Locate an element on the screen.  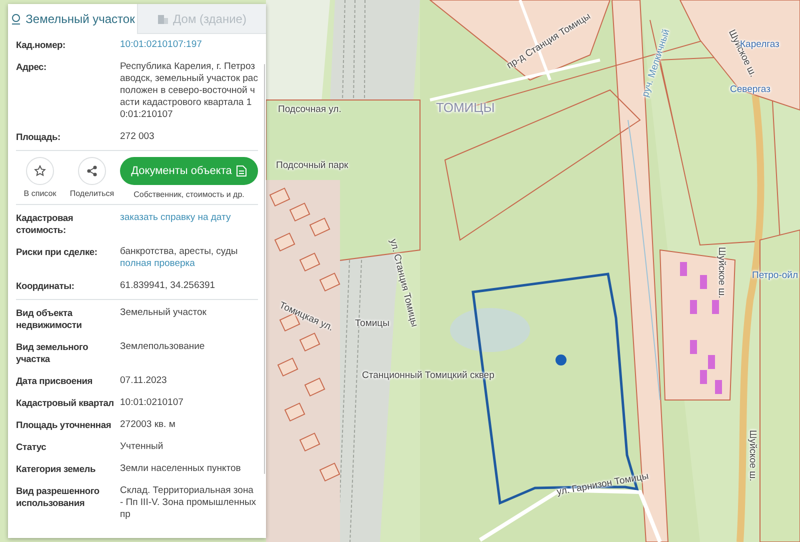
field-label: Кад.номер: is located at coordinates (41, 45).